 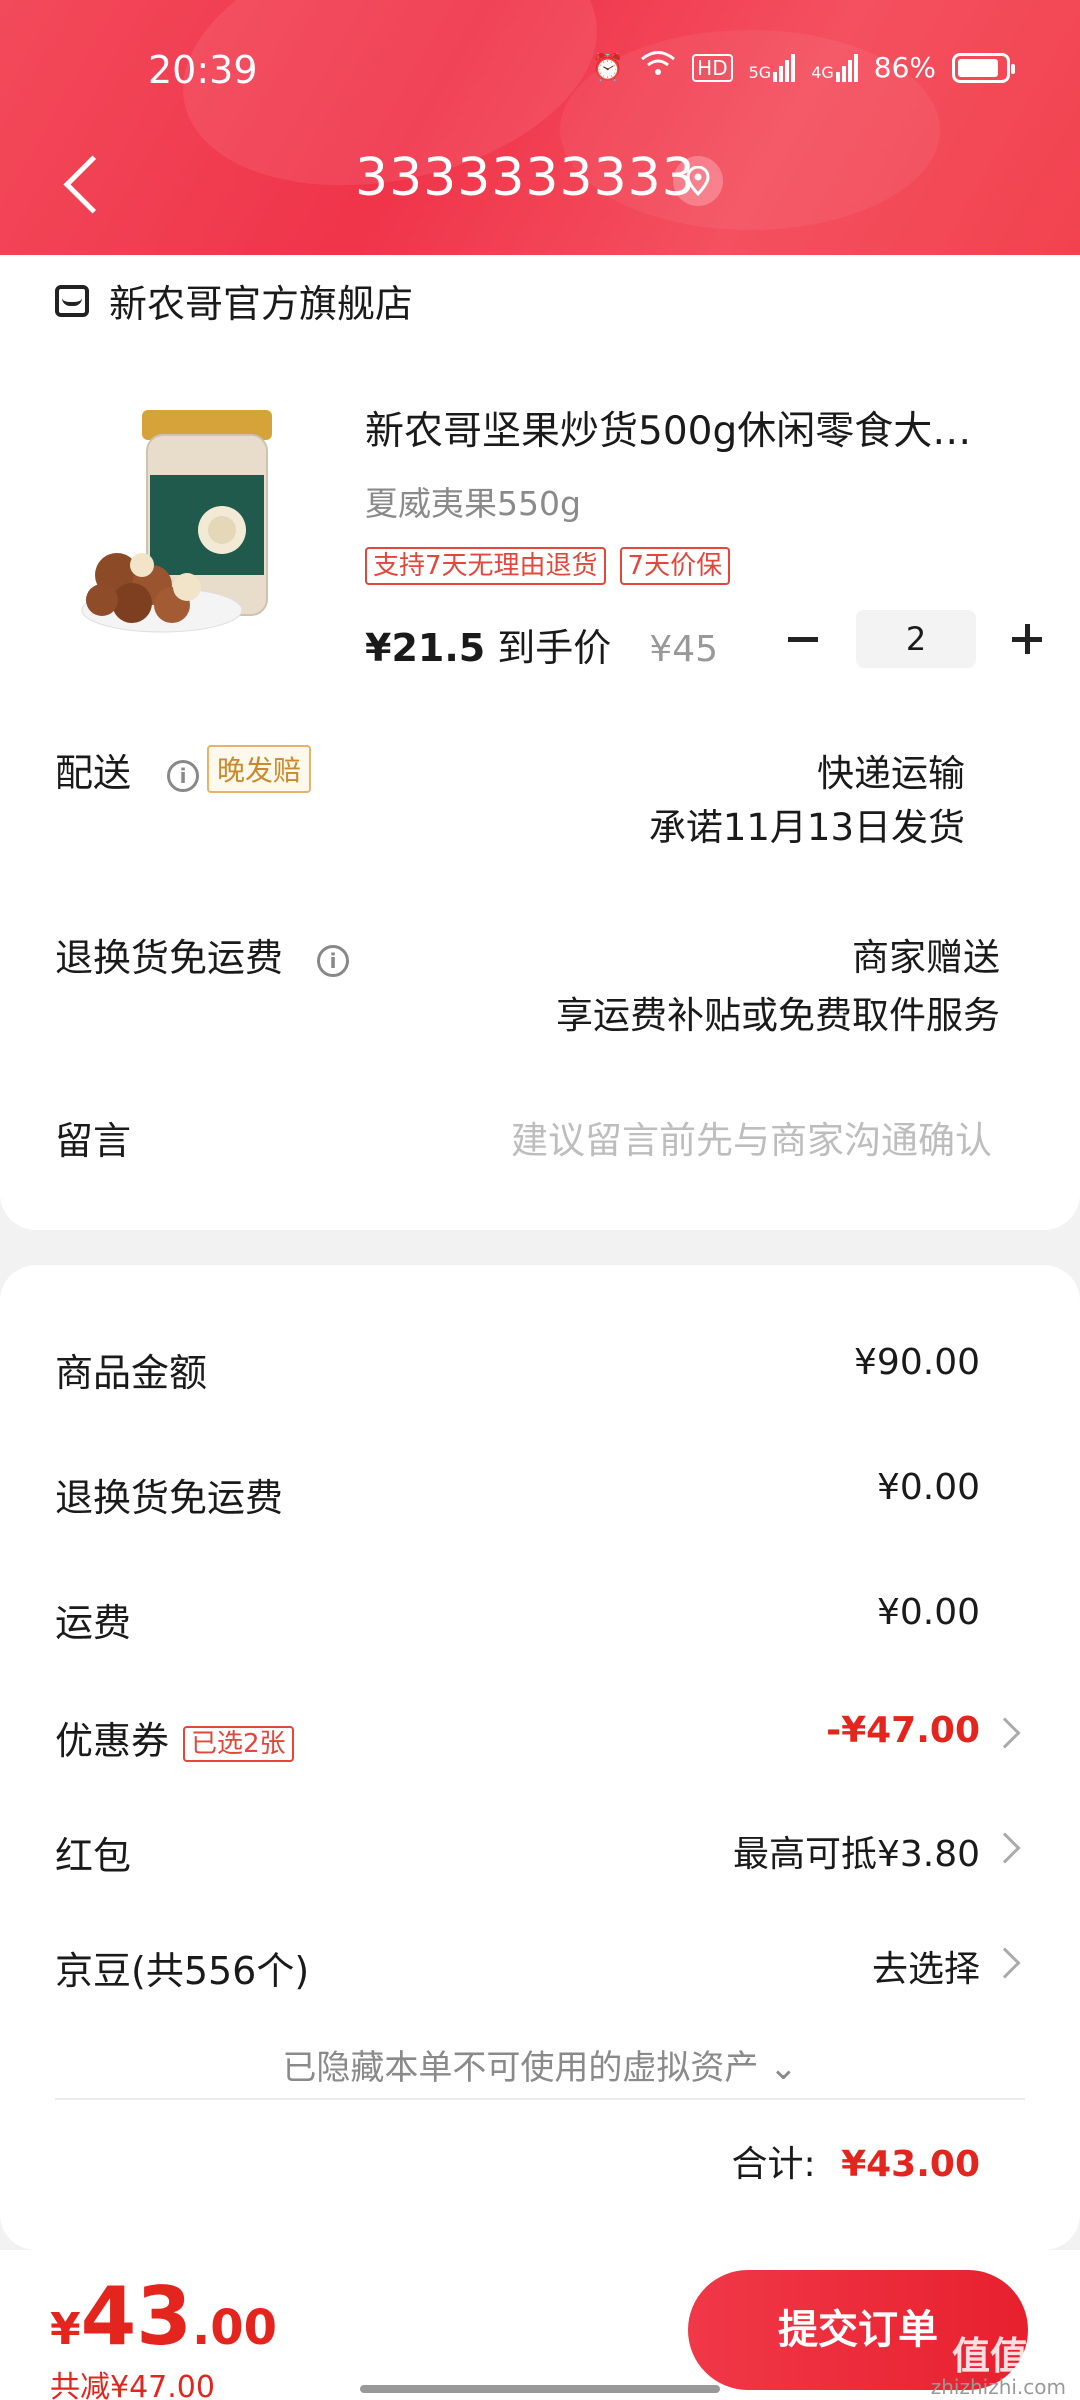 What do you see at coordinates (567, 1970) in the screenshot?
I see `summary-row-jd-beans: 京豆(共556个) 去选择` at bounding box center [567, 1970].